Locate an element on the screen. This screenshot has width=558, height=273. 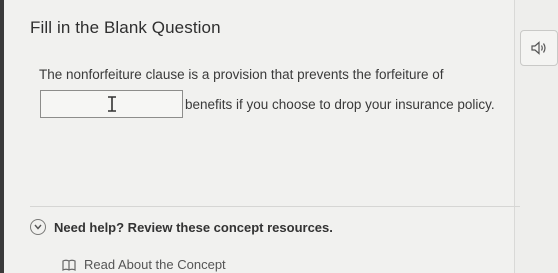
concept-resource-link: Read About the Concept is located at coordinates (144, 264).